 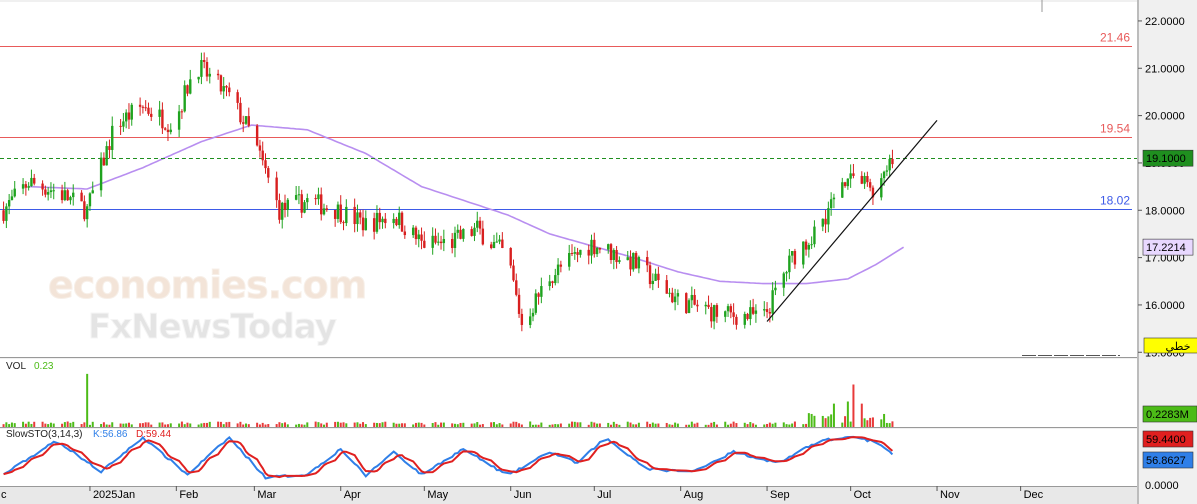 What do you see at coordinates (207, 285) in the screenshot?
I see `watermark-economies: economies.com` at bounding box center [207, 285].